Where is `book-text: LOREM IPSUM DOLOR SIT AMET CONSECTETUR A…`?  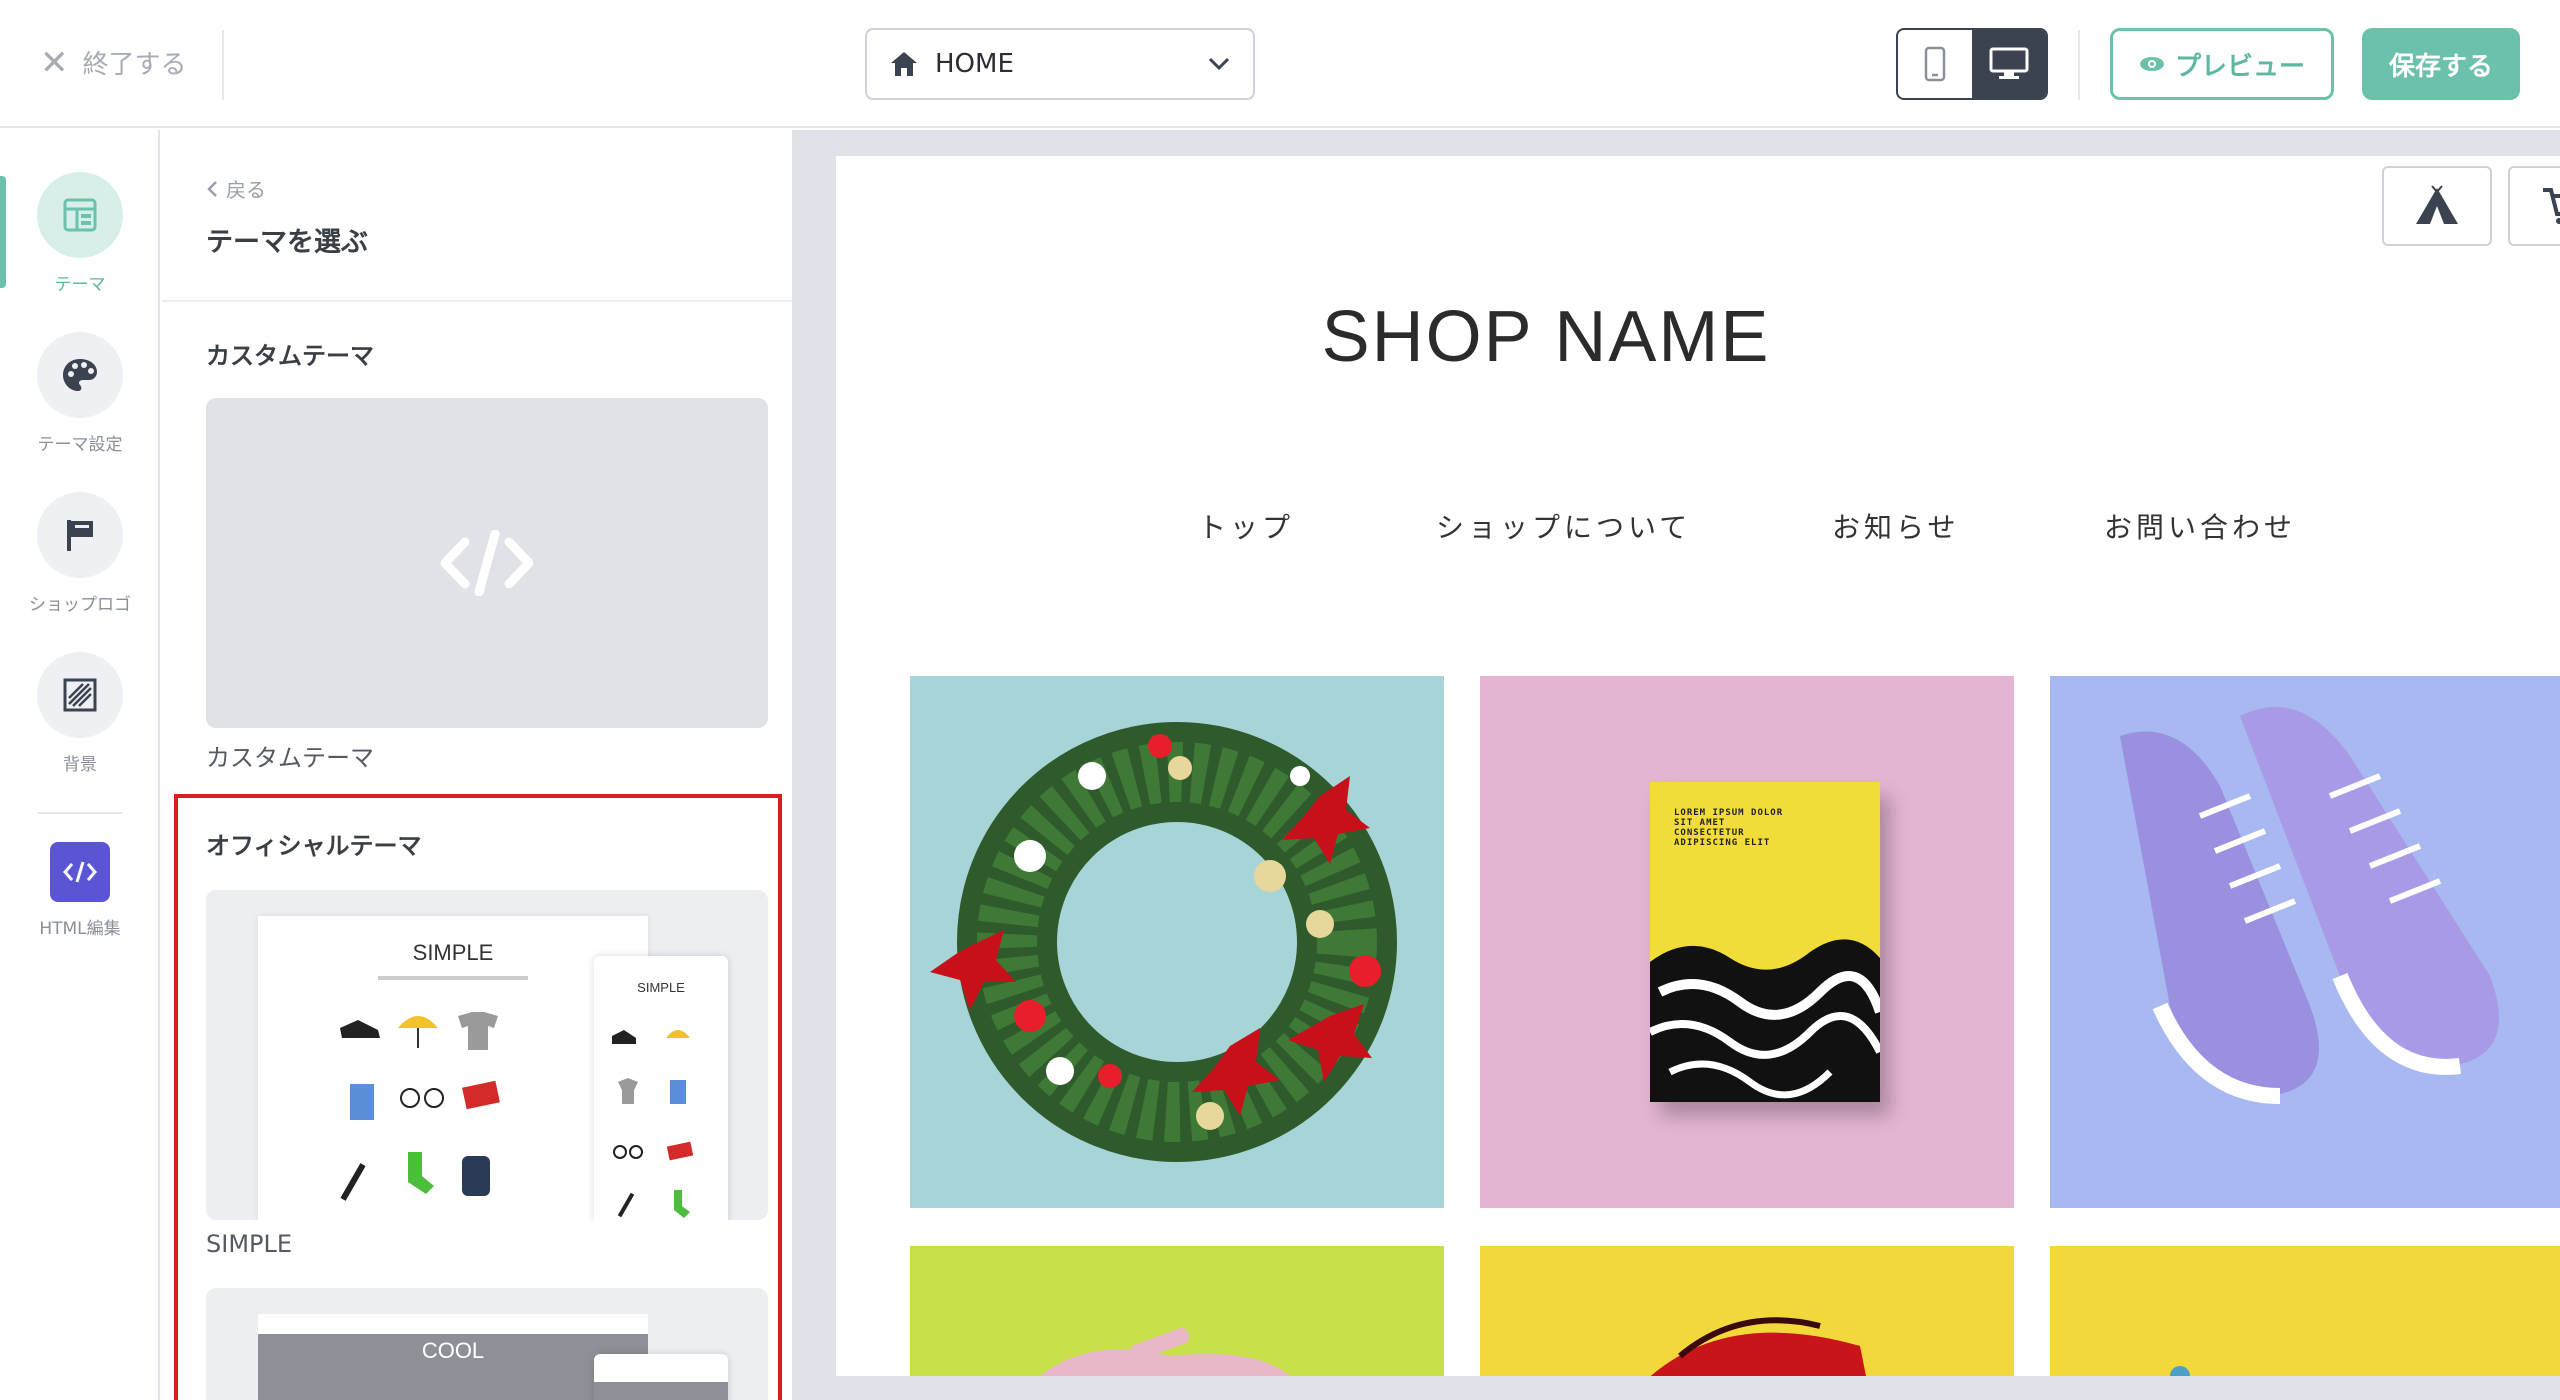 book-text: LOREM IPSUM DOLOR SIT AMET CONSECTETUR A… is located at coordinates (1729, 828).